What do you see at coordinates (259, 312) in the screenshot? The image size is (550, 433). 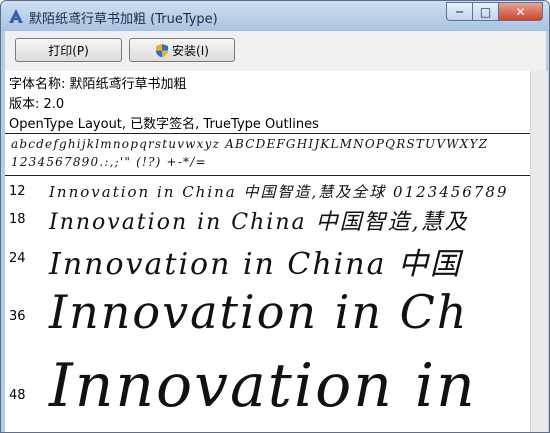 I see `sample-line: Innovation in Ch` at bounding box center [259, 312].